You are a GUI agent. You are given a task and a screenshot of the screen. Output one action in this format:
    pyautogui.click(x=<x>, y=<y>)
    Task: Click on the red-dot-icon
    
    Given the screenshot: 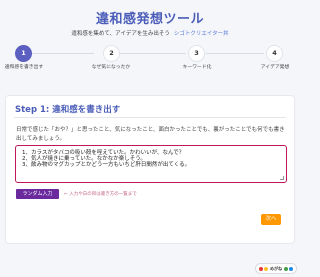 What is the action you would take?
    pyautogui.click(x=261, y=268)
    